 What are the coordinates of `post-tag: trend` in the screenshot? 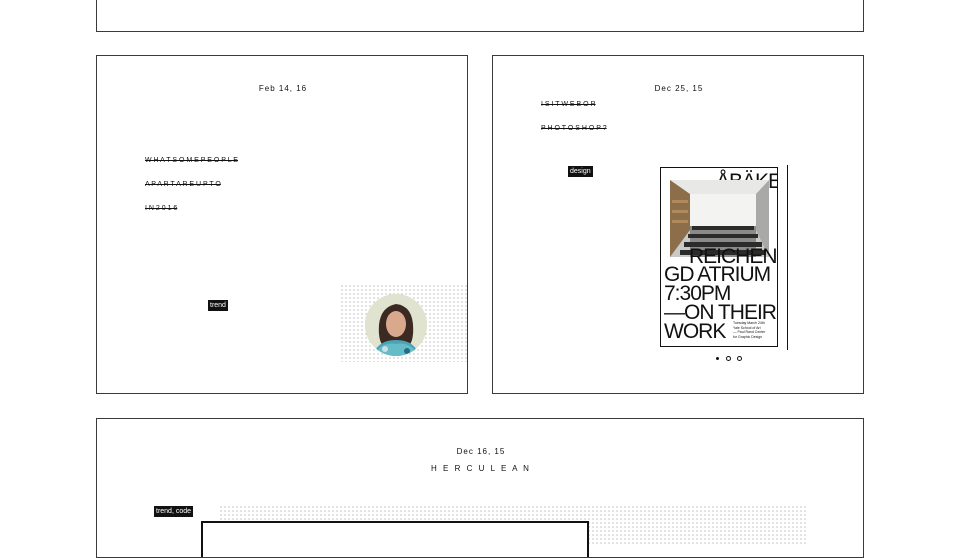 It's located at (218, 305).